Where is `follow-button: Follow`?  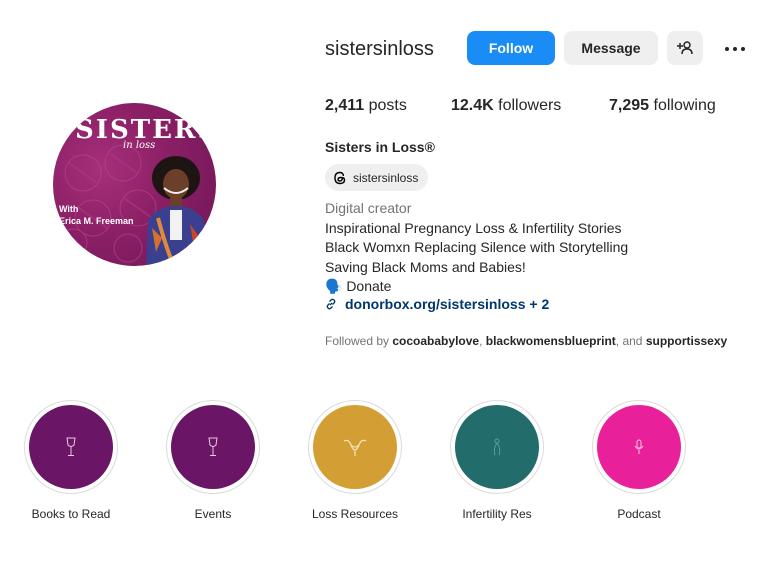 follow-button: Follow is located at coordinates (511, 48).